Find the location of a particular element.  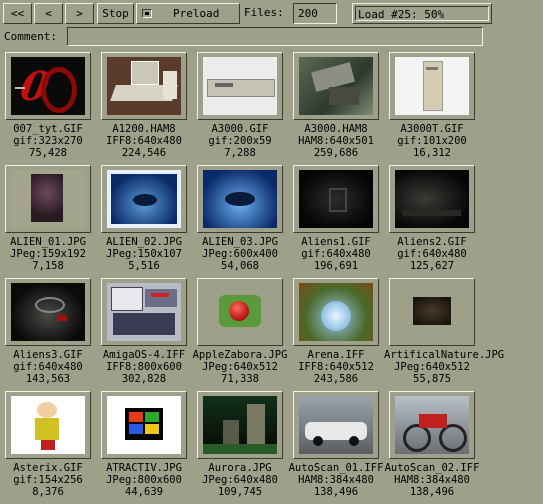

thumbnail-item: A1200.HAM8 IFF8:640x480 224,546 is located at coordinates (144, 107).